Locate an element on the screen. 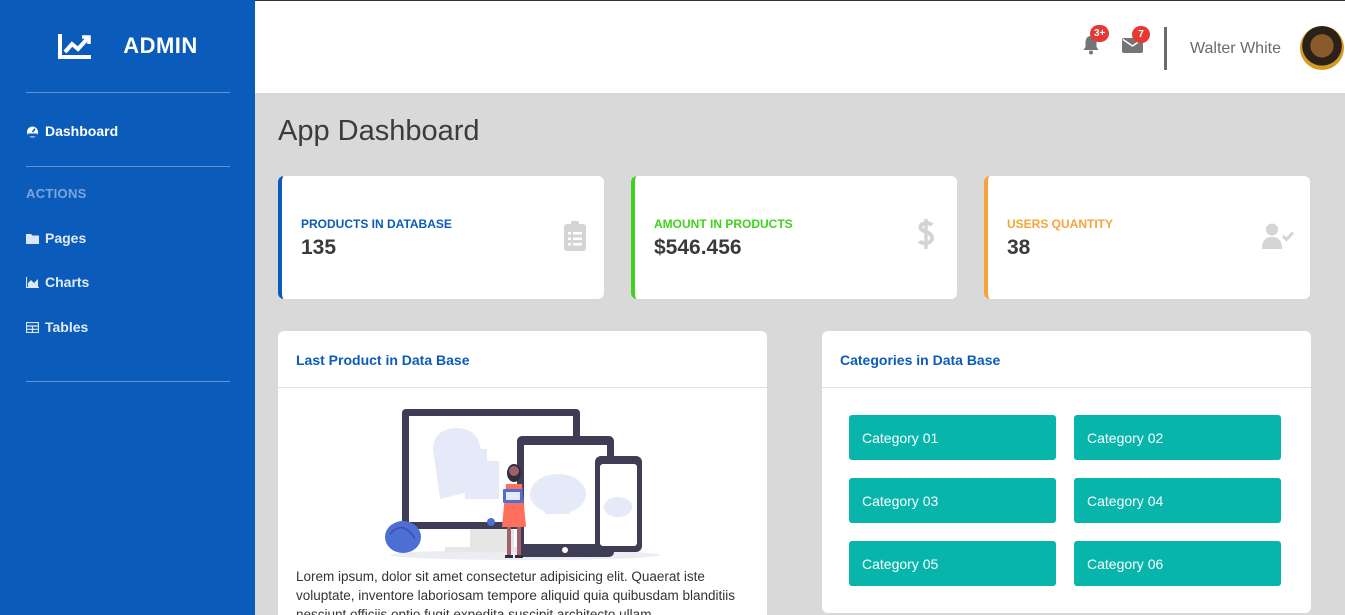 Image resolution: width=1345 pixels, height=615 pixels. stat-label: USERS QUANTITY is located at coordinates (1060, 224).